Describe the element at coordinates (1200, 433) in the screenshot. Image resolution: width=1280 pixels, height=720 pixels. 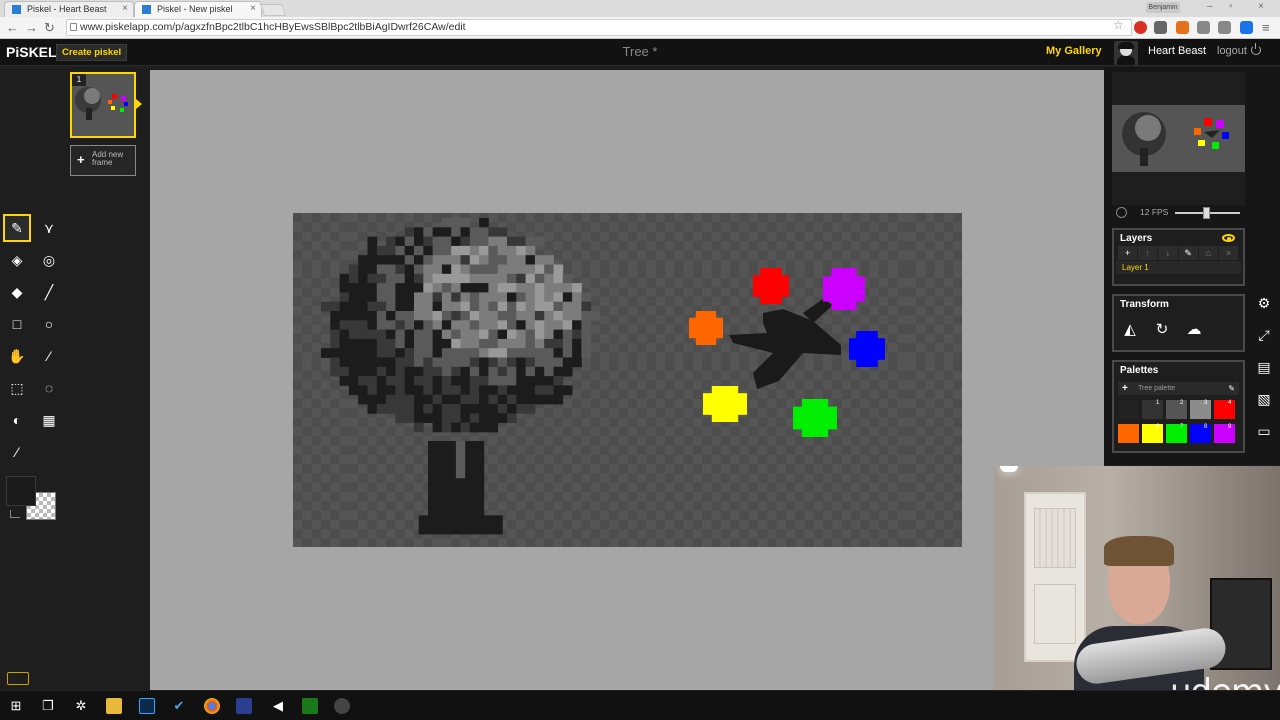
I see `palette-swatch: 8` at that location.